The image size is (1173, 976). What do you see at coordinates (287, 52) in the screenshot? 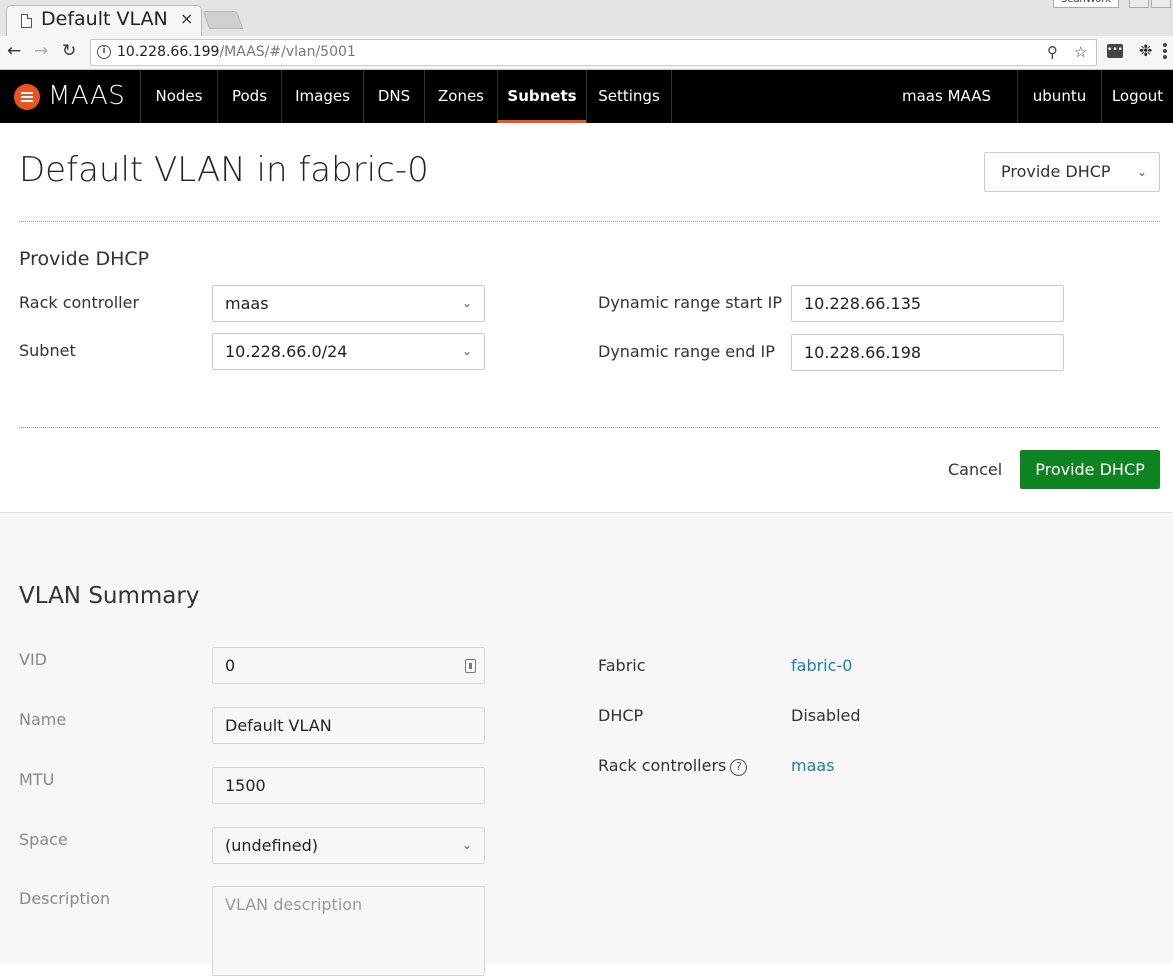
I see `url-path: /MAAS/#/vlan/5001` at bounding box center [287, 52].